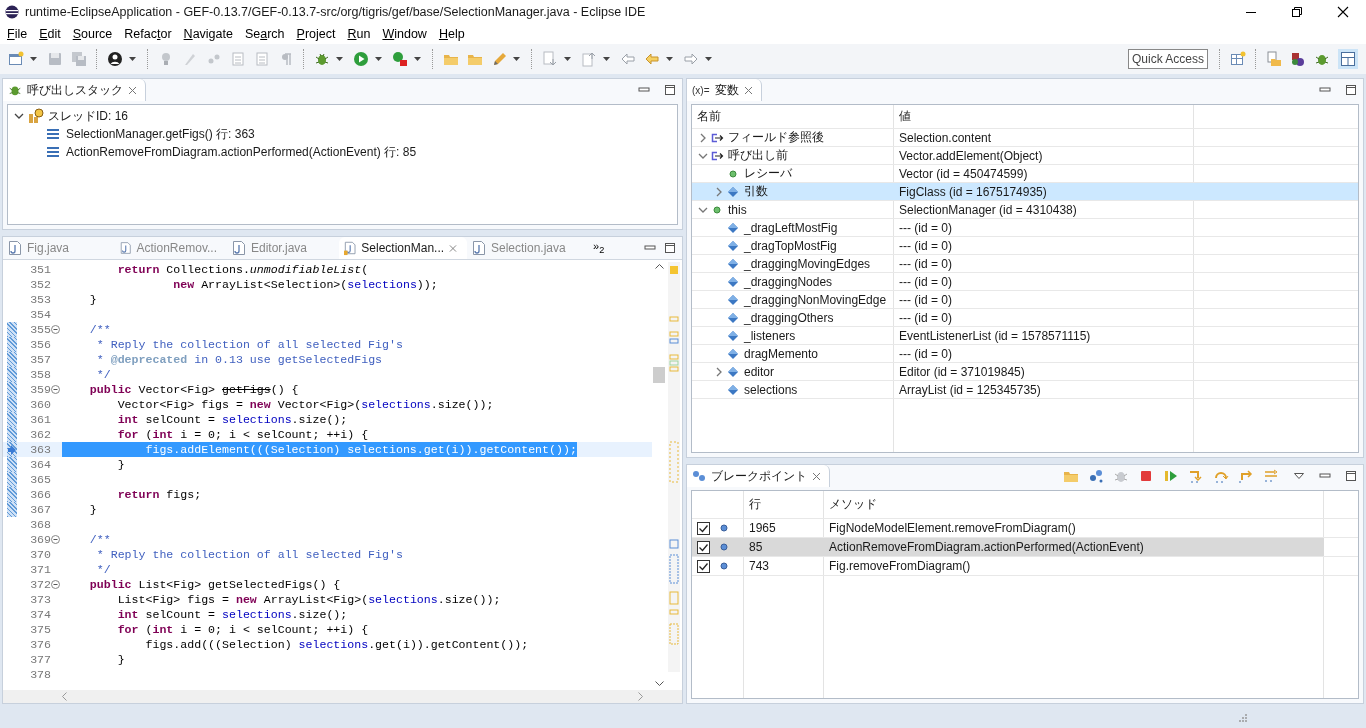 This screenshot has height=728, width=1366. What do you see at coordinates (788, 281) in the screenshot?
I see `variable-name: _draggingNodes` at bounding box center [788, 281].